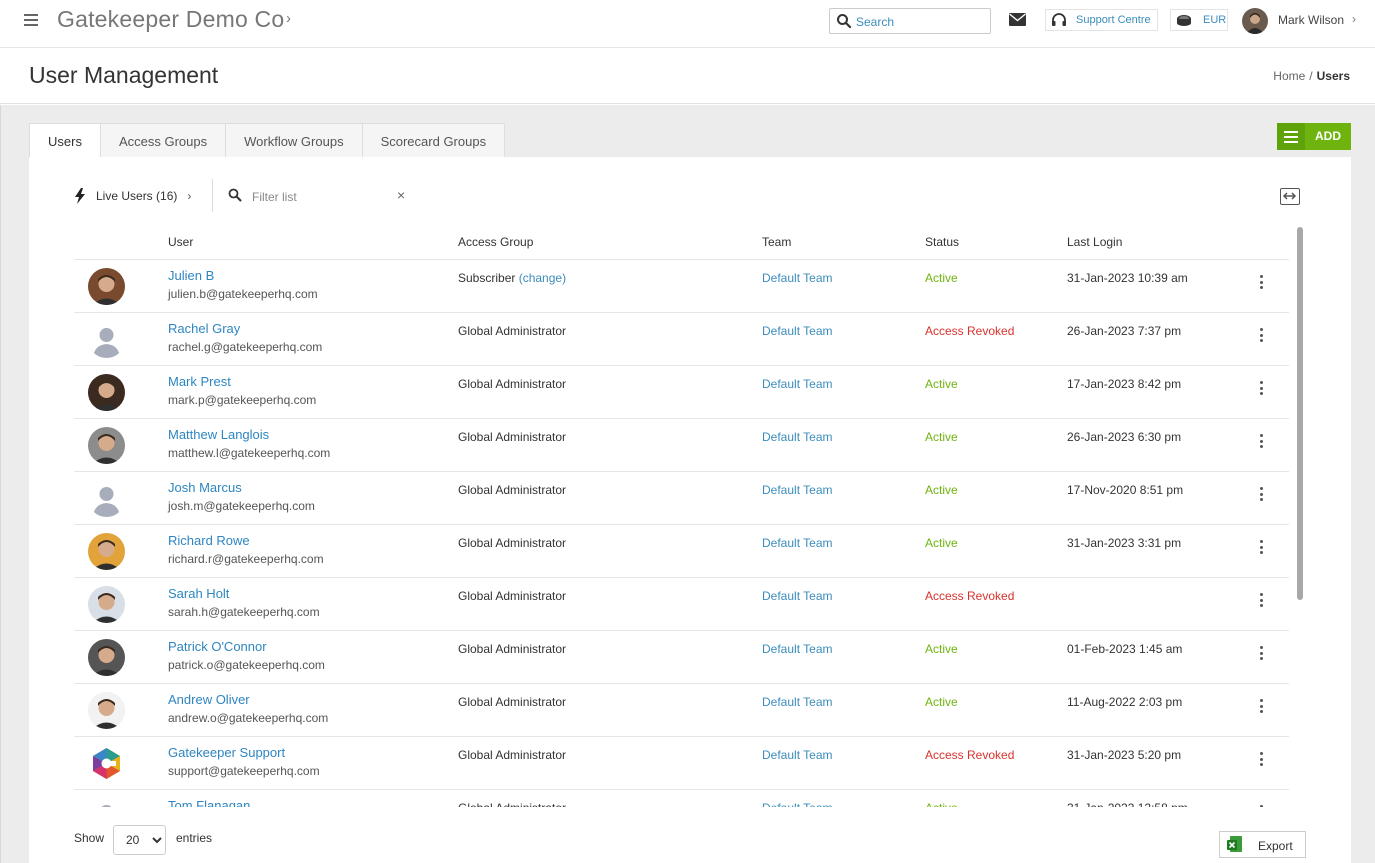  Describe the element at coordinates (1199, 20) in the screenshot. I see `currency-selector: EUR` at that location.